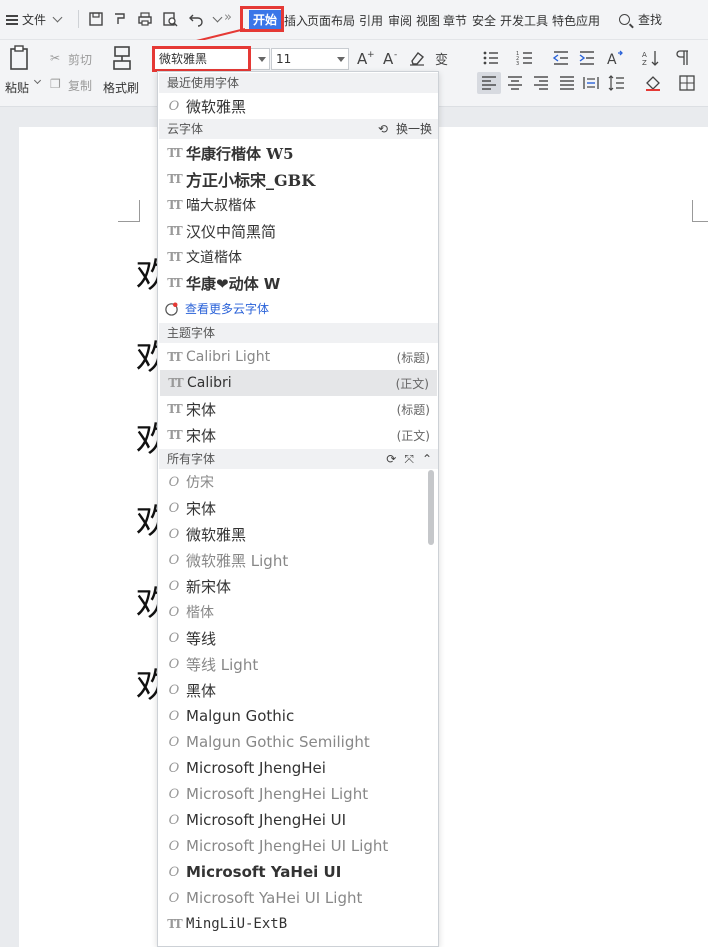  Describe the element at coordinates (298, 383) in the screenshot. I see `font-item-selected: TT Calibri (正文)` at that location.